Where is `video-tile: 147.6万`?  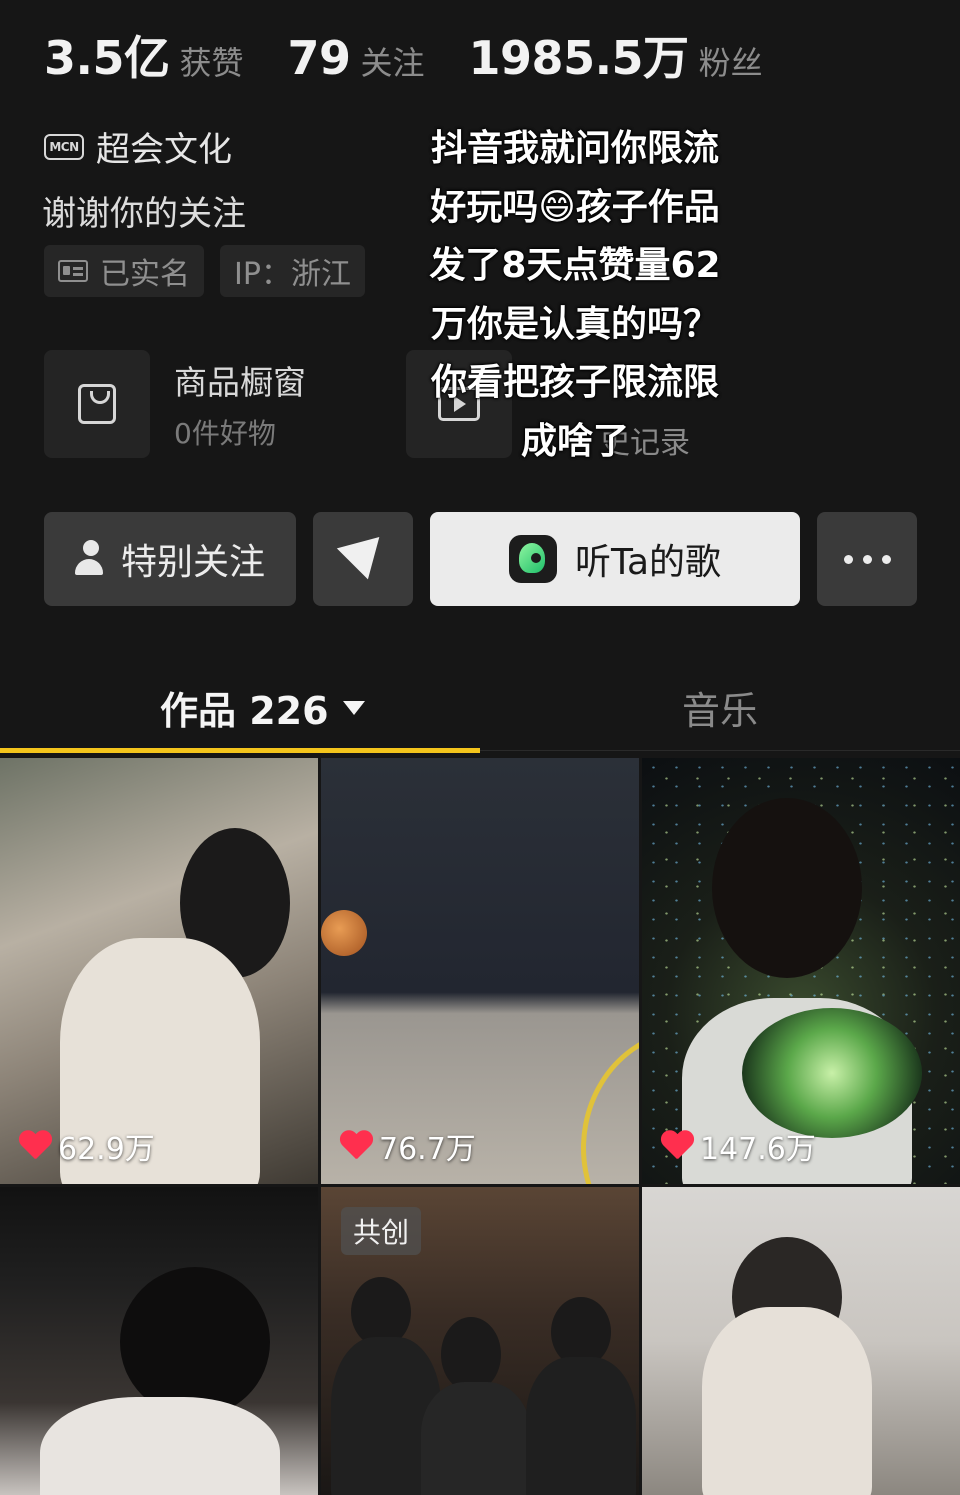 video-tile: 147.6万 is located at coordinates (801, 971).